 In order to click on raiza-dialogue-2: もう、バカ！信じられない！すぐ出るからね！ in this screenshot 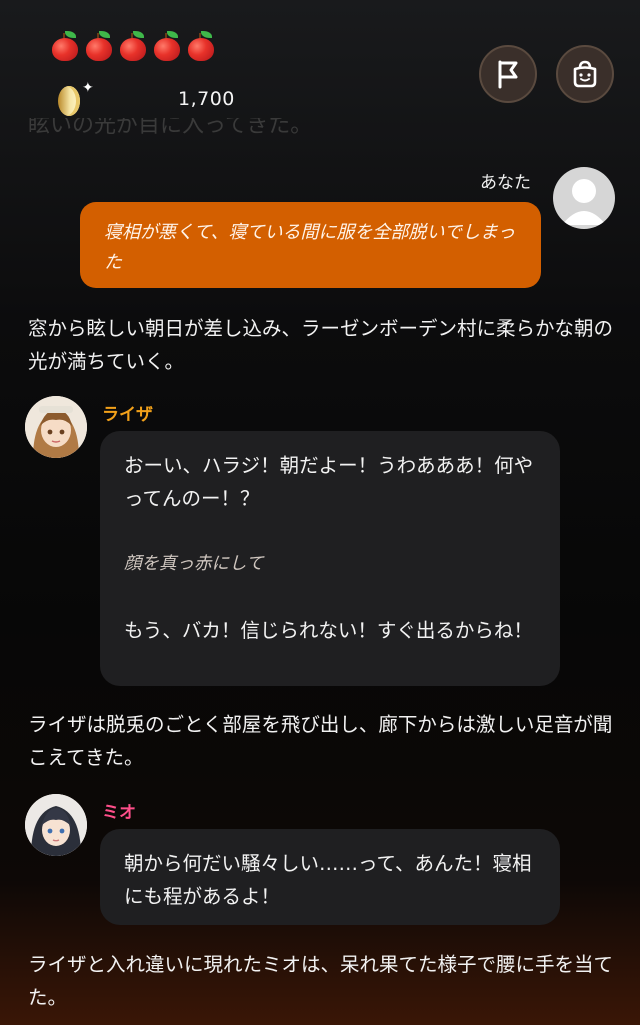, I will do `click(328, 630)`.